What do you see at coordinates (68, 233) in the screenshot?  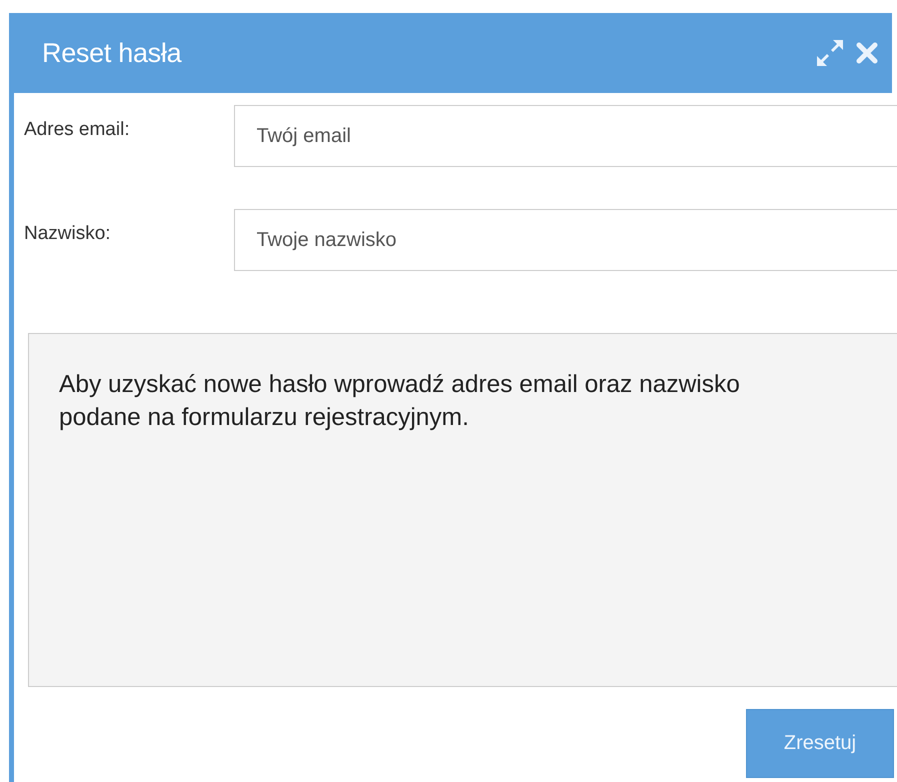 I see `field-label: Nazwisko:` at bounding box center [68, 233].